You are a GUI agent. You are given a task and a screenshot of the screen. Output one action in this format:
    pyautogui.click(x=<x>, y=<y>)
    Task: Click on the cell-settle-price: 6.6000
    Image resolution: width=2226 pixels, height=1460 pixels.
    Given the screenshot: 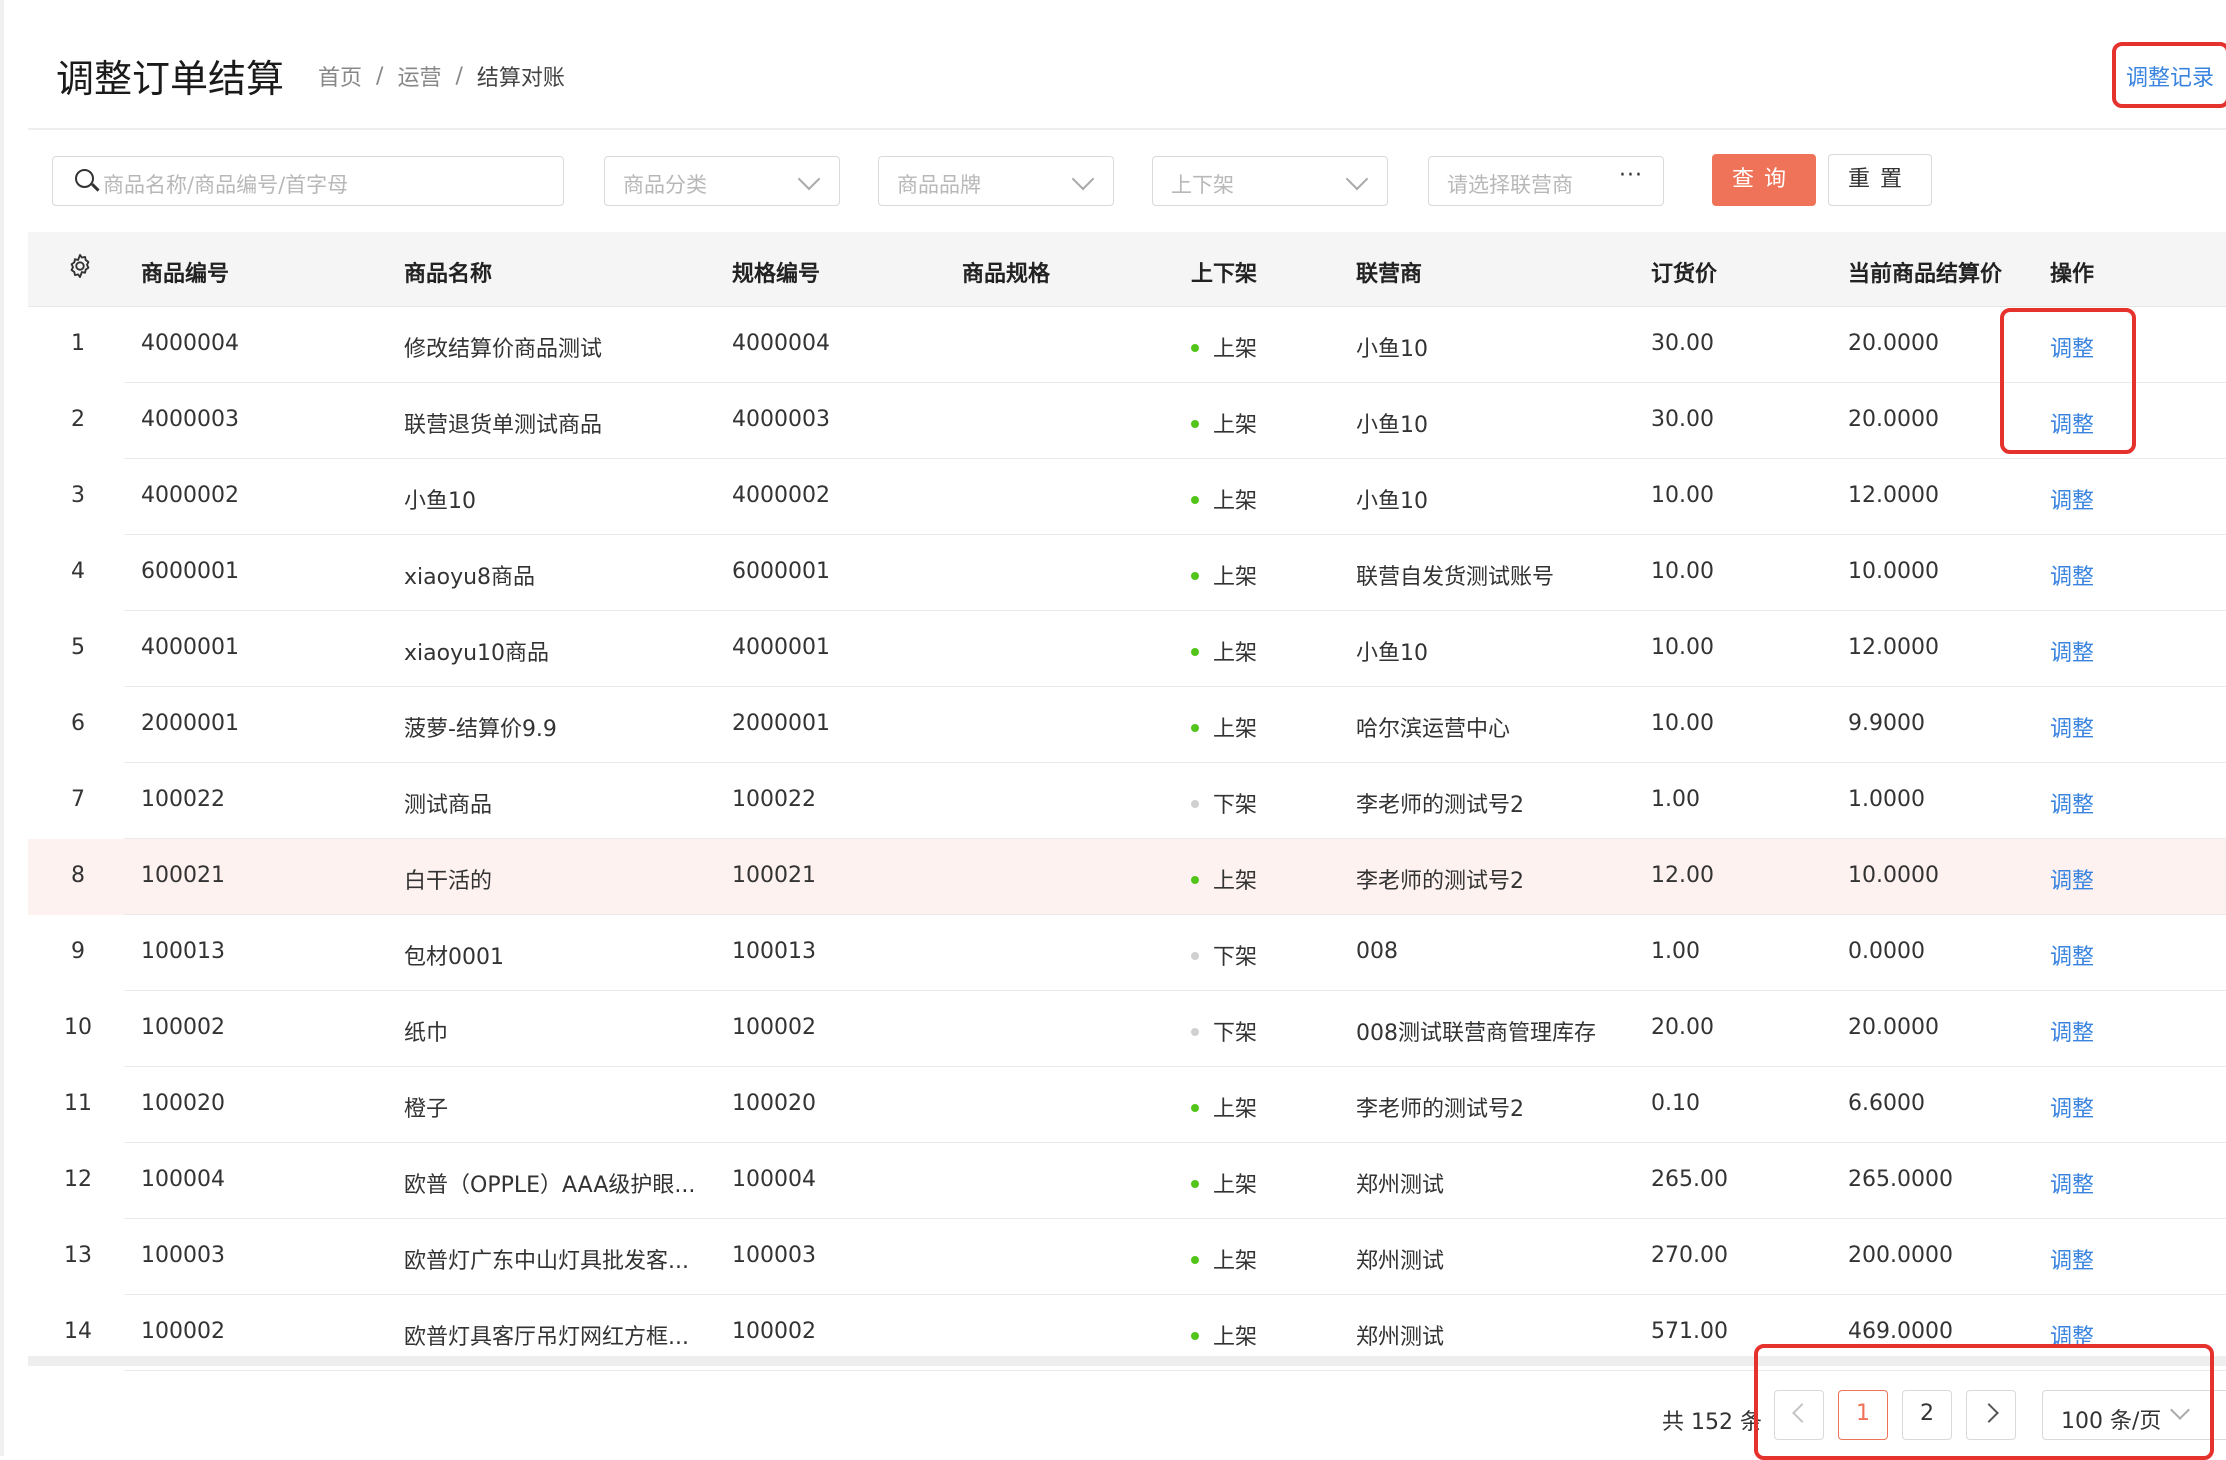 What is the action you would take?
    pyautogui.click(x=1886, y=1103)
    